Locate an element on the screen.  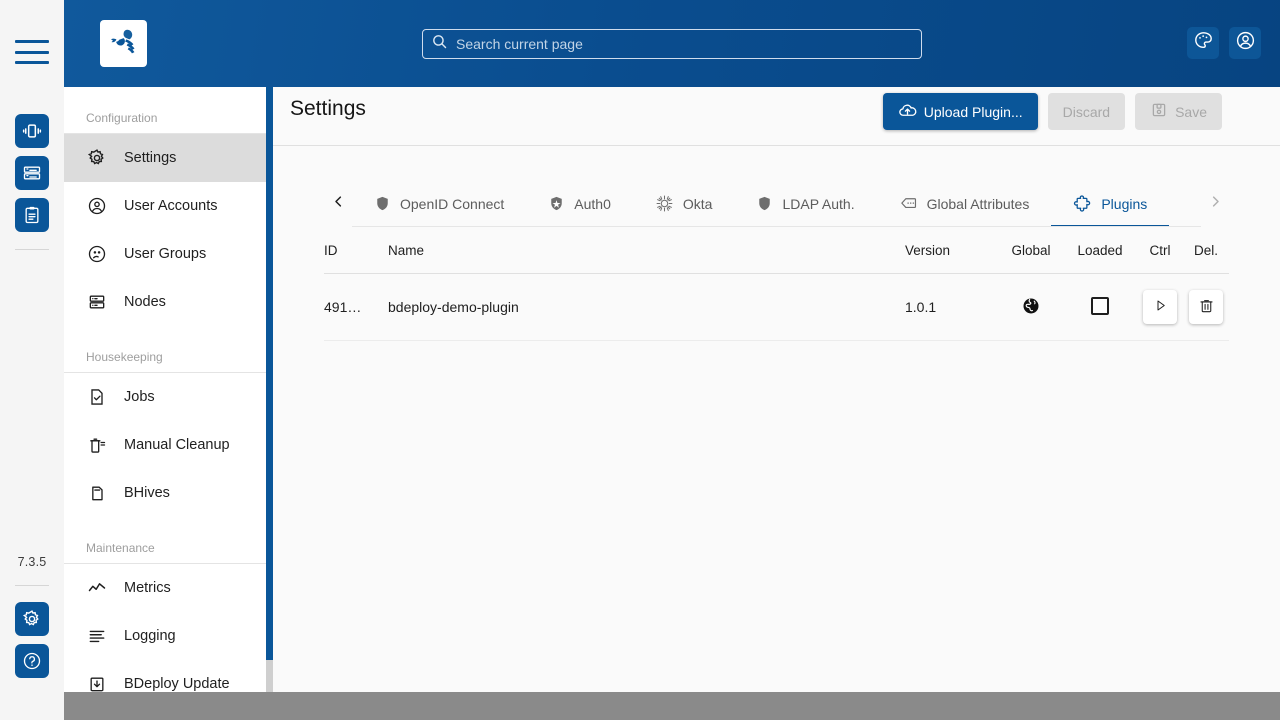
sidebar-scrollbar-thumb is located at coordinates (269, 370).